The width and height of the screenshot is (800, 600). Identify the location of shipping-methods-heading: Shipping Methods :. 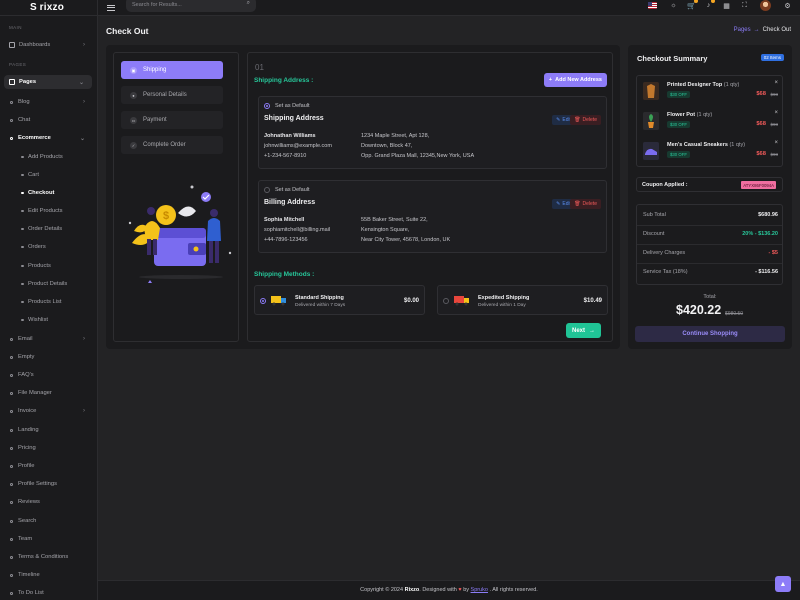
(284, 274).